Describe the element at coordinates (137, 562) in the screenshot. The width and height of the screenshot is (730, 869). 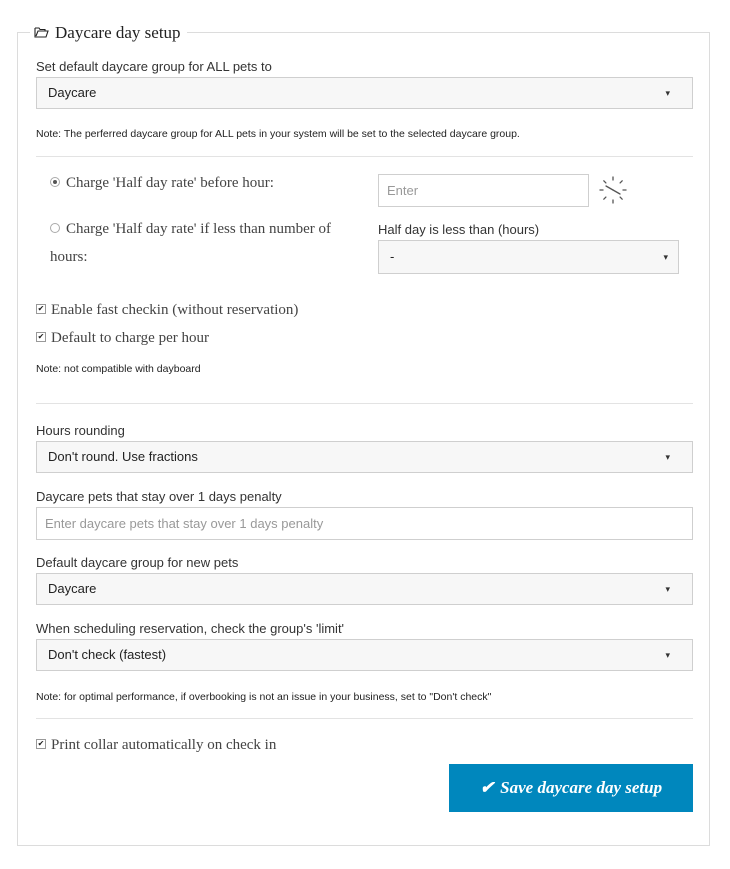
I see `new-pets-group-label: Default daycare group for new pets` at that location.